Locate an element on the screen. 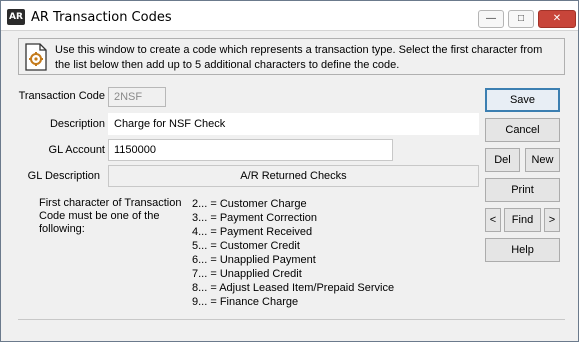 The width and height of the screenshot is (579, 342). delete-button: Del is located at coordinates (502, 160).